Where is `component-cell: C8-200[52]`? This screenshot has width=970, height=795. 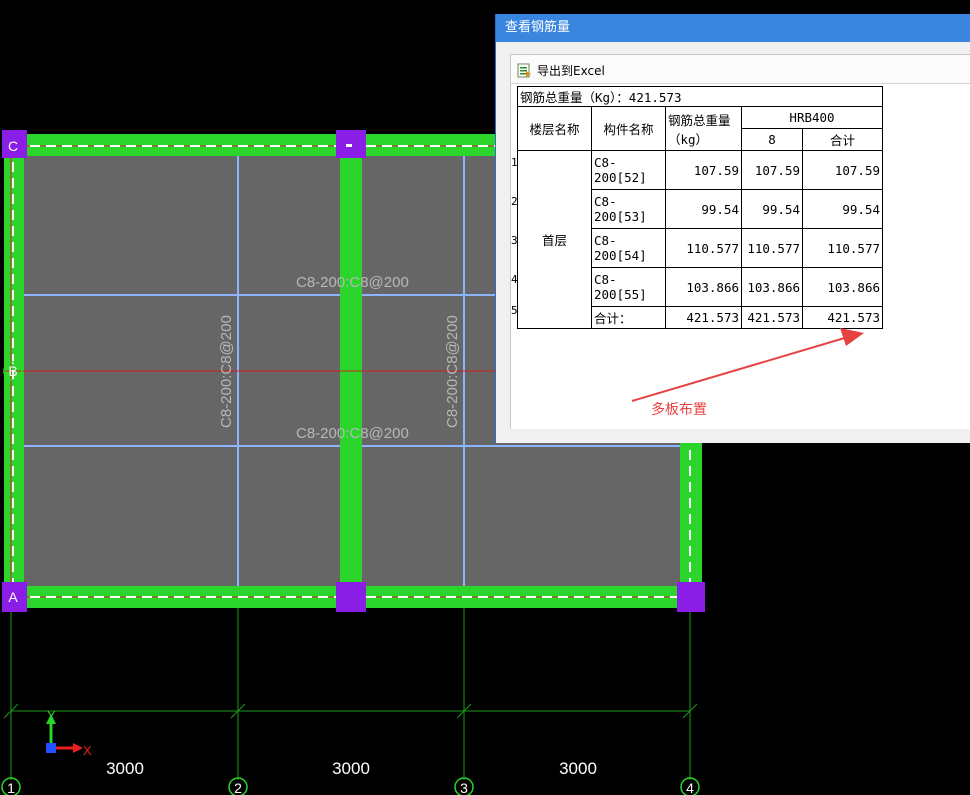 component-cell: C8-200[52] is located at coordinates (628, 170).